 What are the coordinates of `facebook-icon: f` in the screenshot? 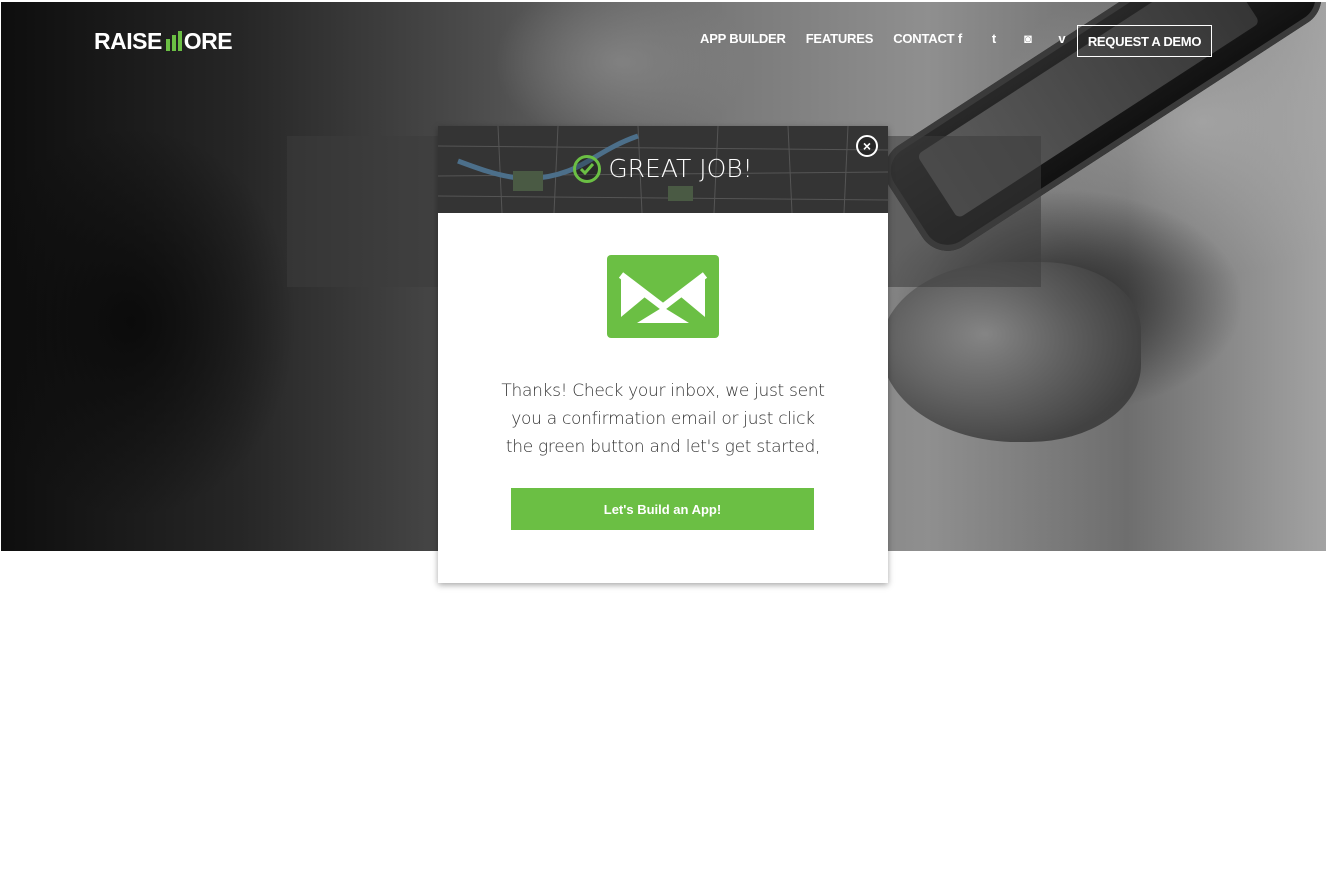 It's located at (960, 38).